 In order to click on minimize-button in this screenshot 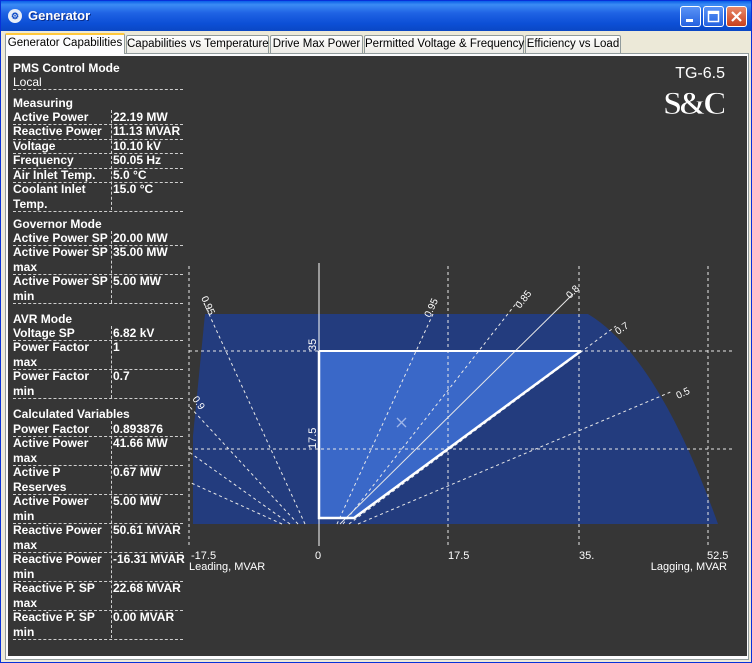, I will do `click(690, 16)`.